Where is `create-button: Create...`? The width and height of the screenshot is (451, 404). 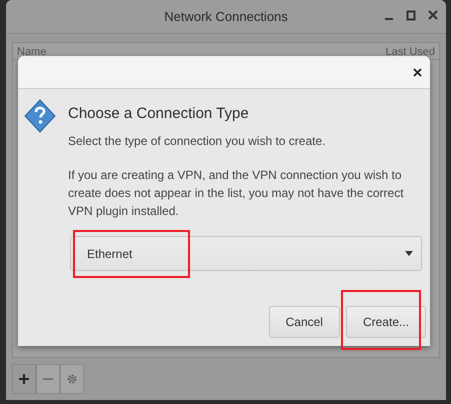 create-button: Create... is located at coordinates (386, 322).